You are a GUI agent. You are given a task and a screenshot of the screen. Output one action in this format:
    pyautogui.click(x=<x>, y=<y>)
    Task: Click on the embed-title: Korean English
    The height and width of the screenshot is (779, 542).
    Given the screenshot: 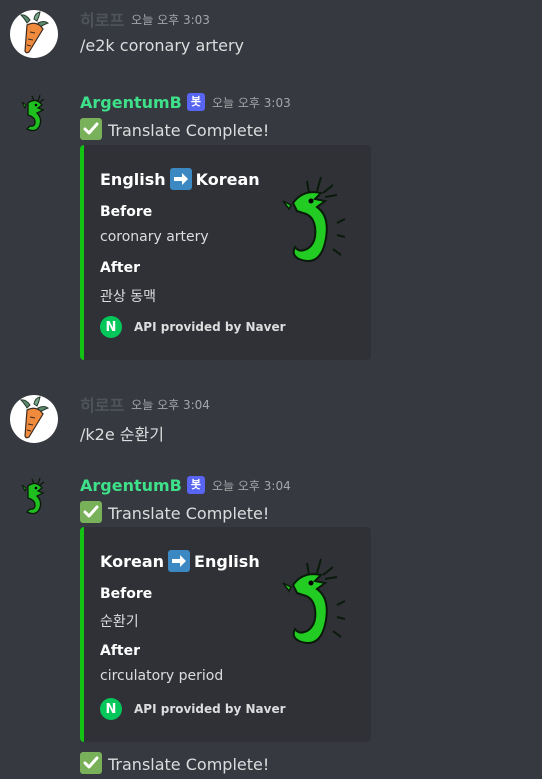 What is the action you would take?
    pyautogui.click(x=180, y=561)
    